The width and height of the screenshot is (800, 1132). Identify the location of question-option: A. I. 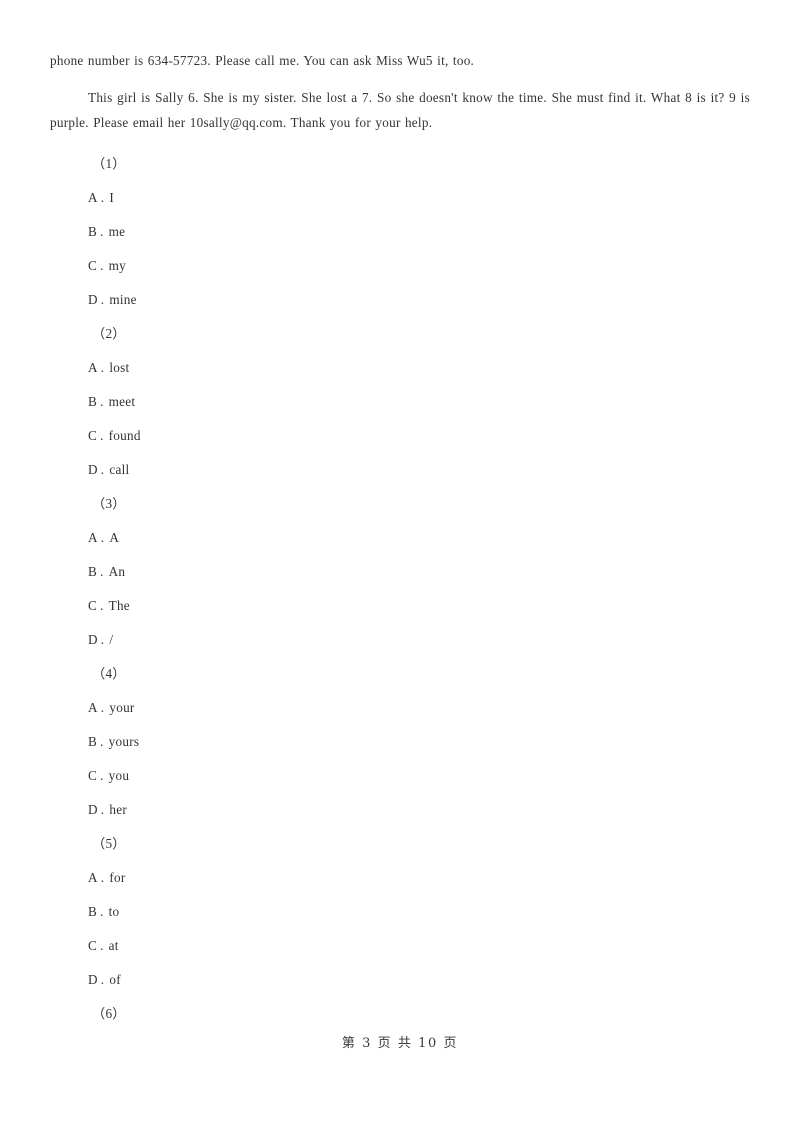
(400, 198).